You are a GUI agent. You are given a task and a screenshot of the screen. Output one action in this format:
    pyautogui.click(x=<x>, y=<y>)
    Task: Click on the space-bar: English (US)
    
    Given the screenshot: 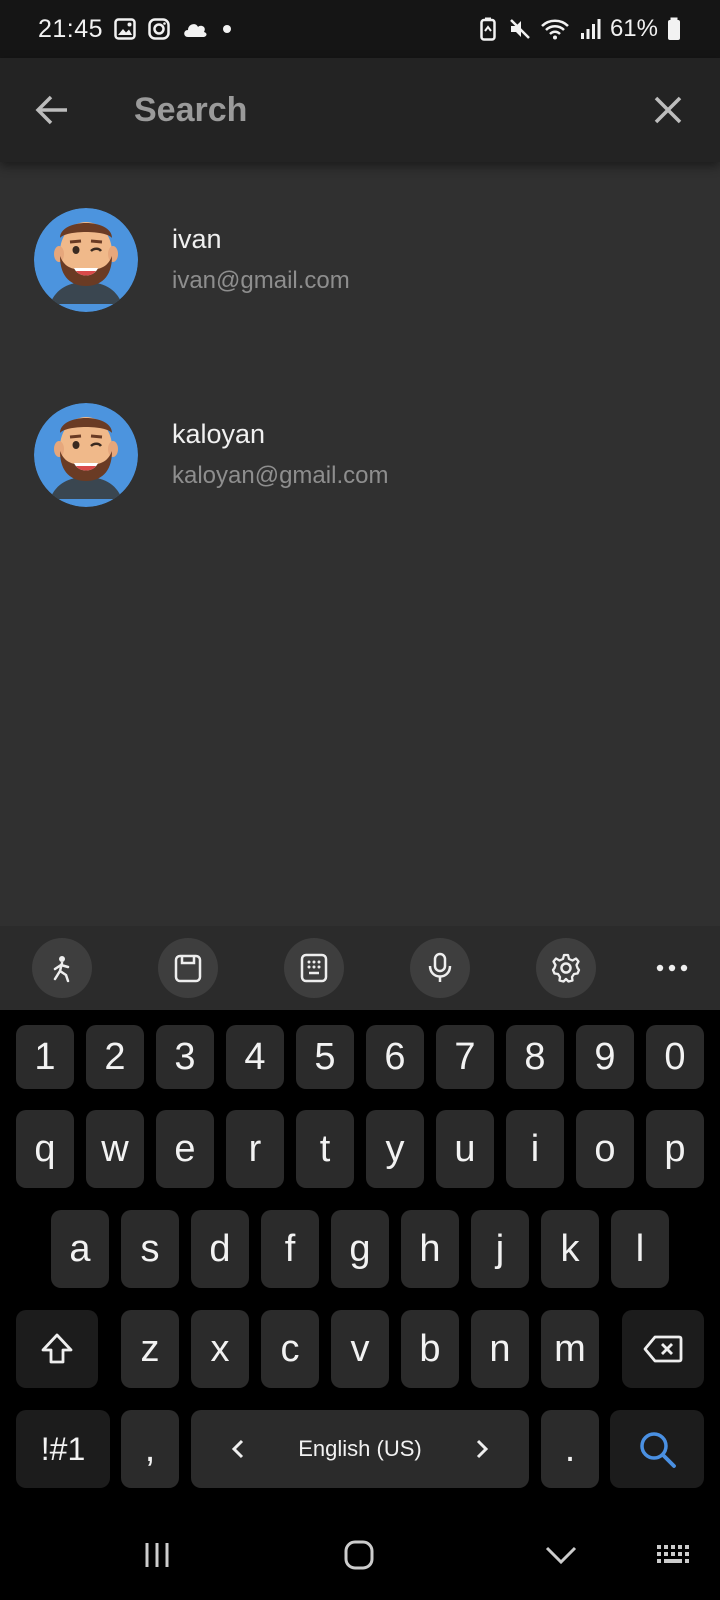 What is the action you would take?
    pyautogui.click(x=360, y=1449)
    